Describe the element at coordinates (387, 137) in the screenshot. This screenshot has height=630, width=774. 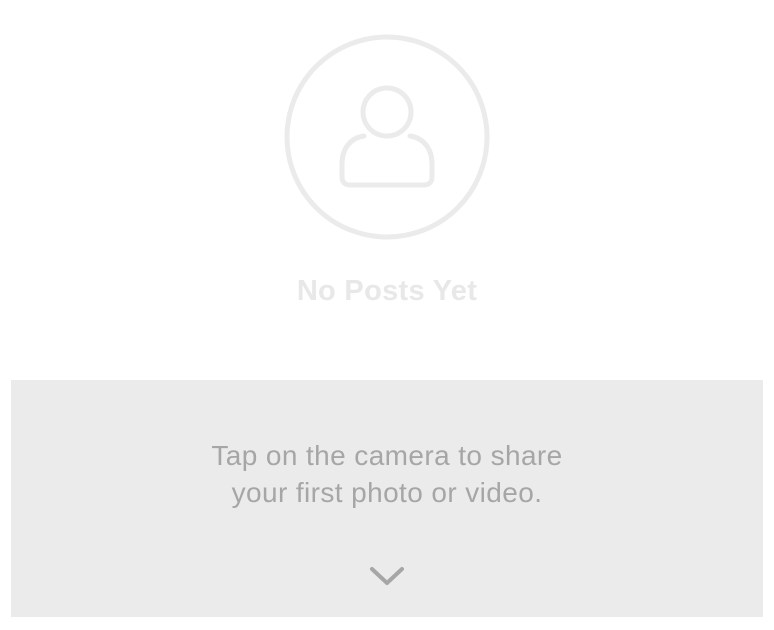
I see `user-avatar-icon` at that location.